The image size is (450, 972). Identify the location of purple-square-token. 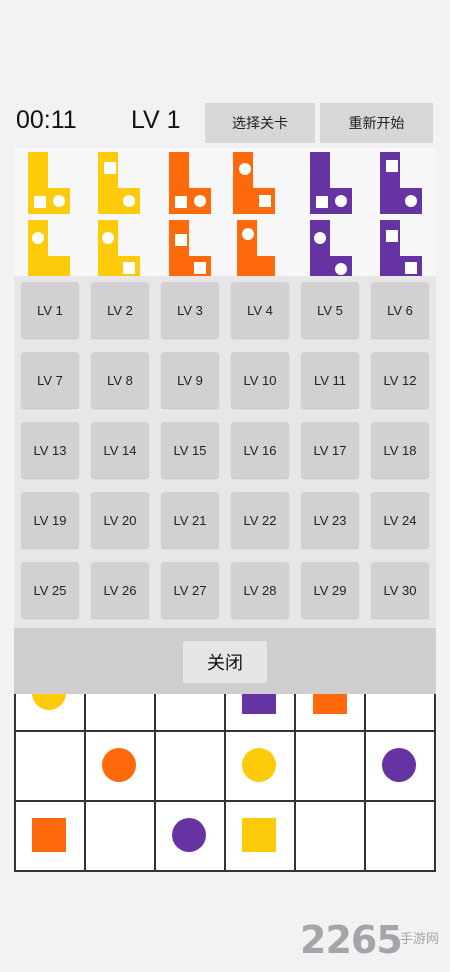
(259, 704).